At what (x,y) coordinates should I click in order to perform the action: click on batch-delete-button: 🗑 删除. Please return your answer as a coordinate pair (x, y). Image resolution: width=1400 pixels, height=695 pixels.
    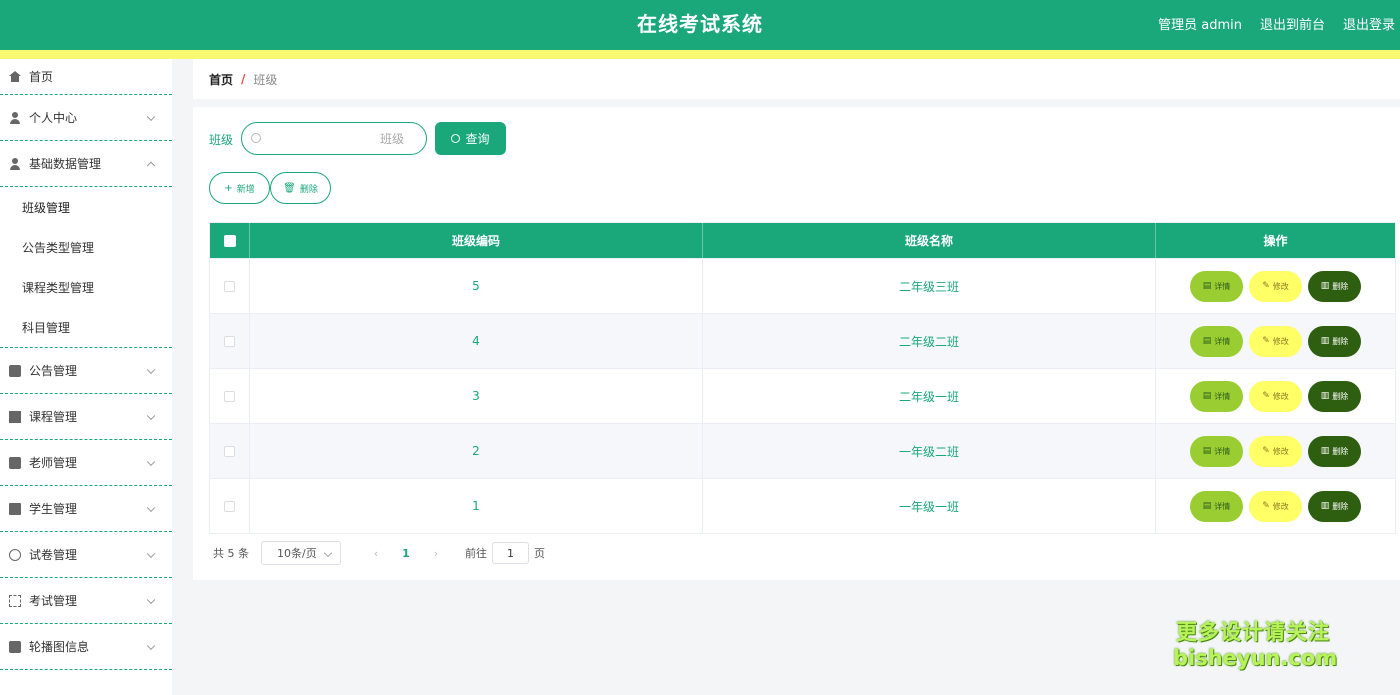
    Looking at the image, I should click on (300, 188).